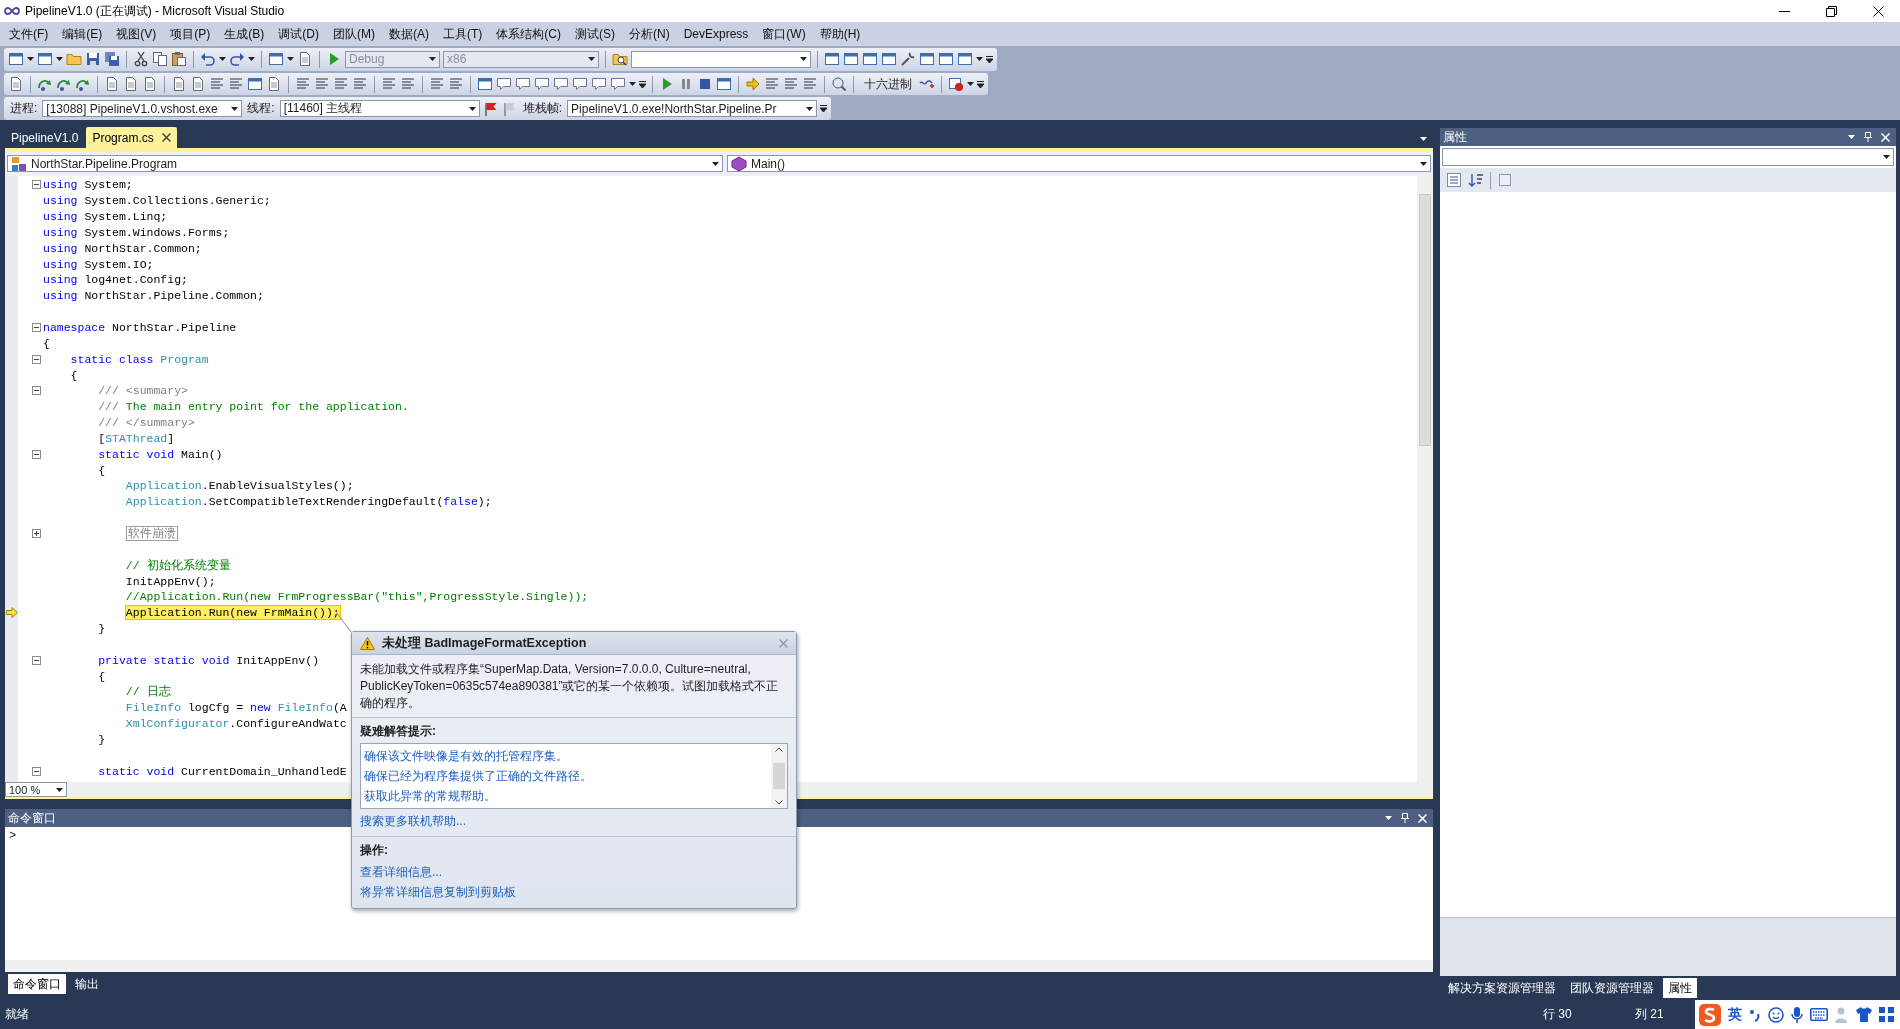  What do you see at coordinates (235, 724) in the screenshot?
I see `code-line: XmlConfigurator.ConfigureAndWatc` at bounding box center [235, 724].